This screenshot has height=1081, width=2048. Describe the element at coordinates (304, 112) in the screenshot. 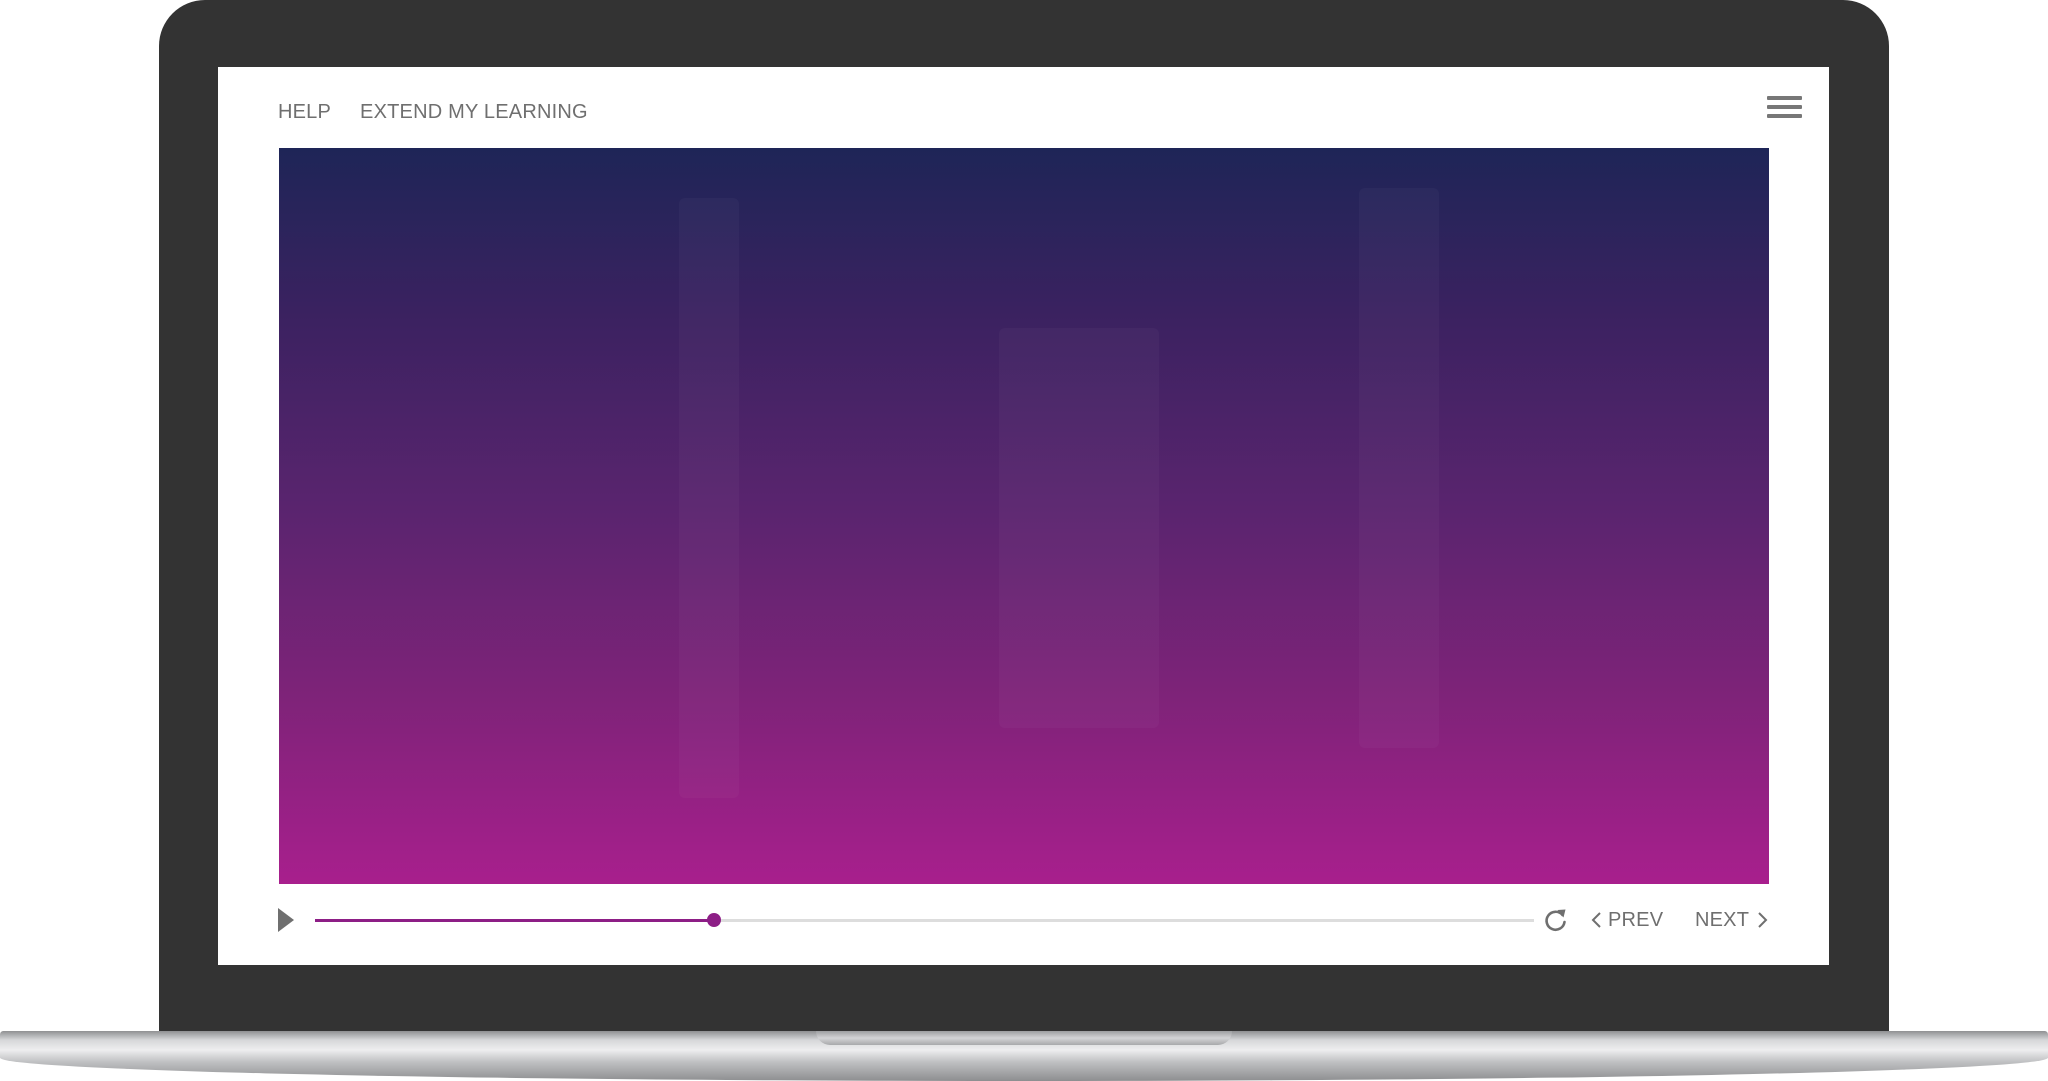

I see `help-link: HELP` at that location.